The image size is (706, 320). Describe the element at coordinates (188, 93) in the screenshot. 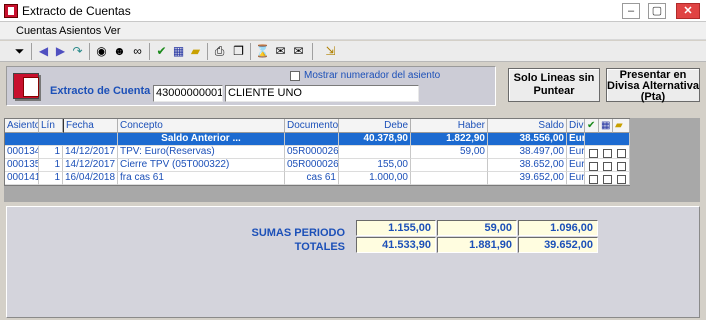

I see `account-code-field: 43000000001` at that location.